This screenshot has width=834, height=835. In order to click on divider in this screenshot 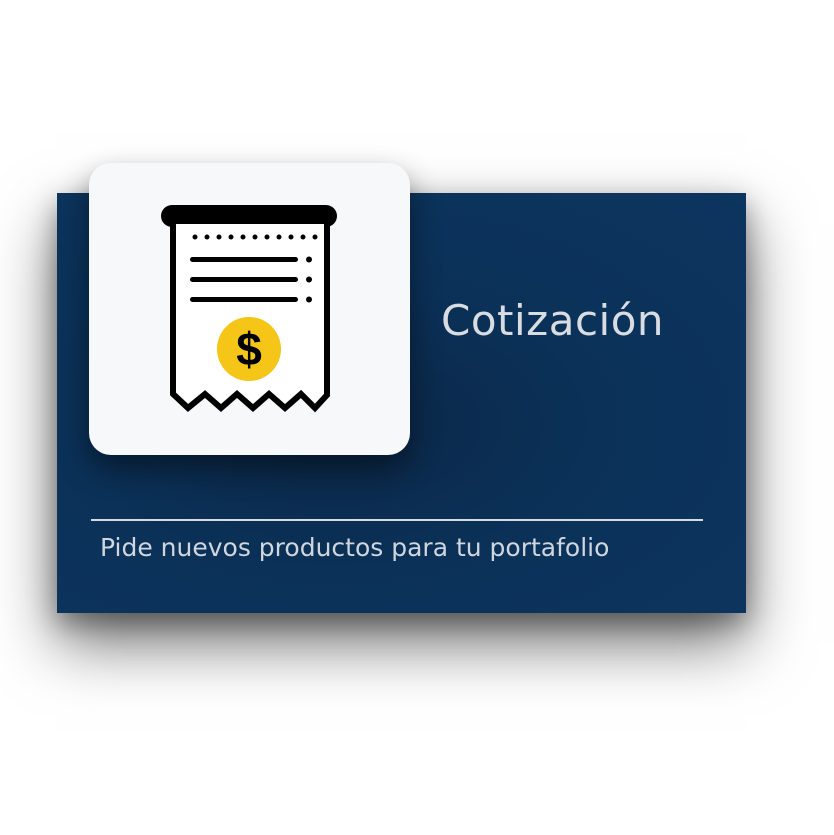, I will do `click(397, 520)`.